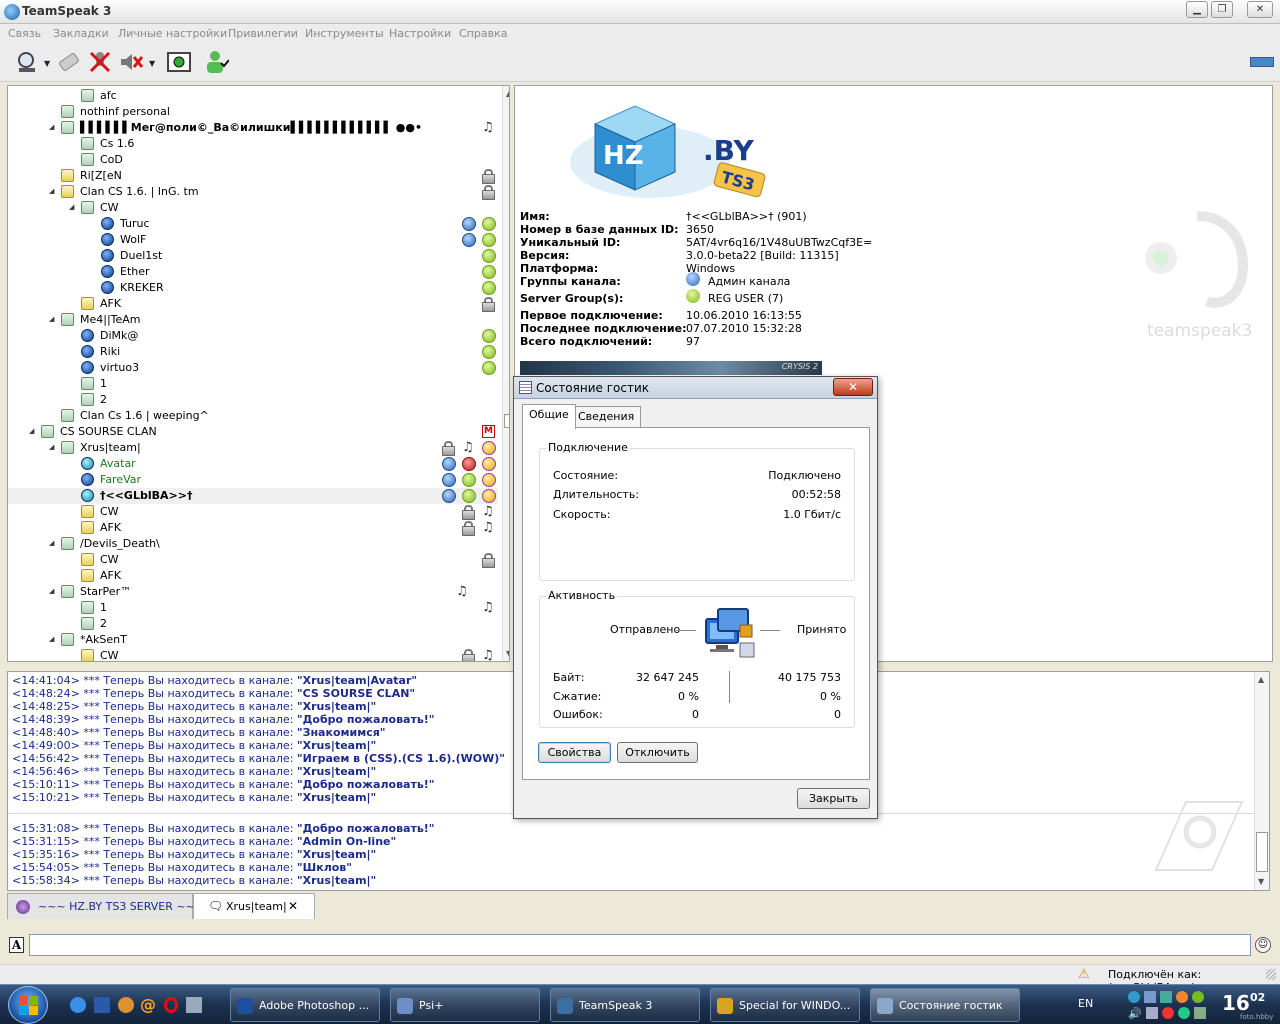 The image size is (1280, 1024). Describe the element at coordinates (507, 653) in the screenshot. I see `scroll-down-icon: ▼` at that location.